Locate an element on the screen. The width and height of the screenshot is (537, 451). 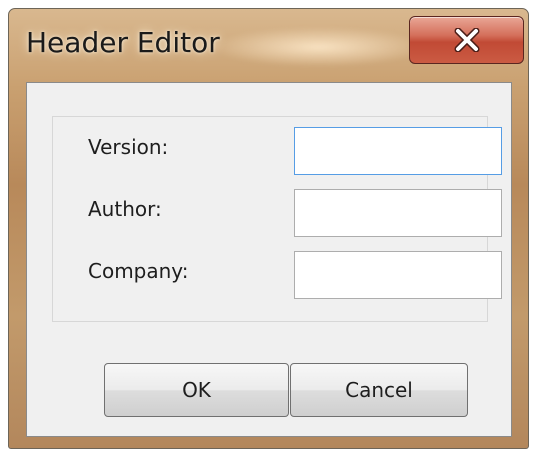
author-input is located at coordinates (398, 213).